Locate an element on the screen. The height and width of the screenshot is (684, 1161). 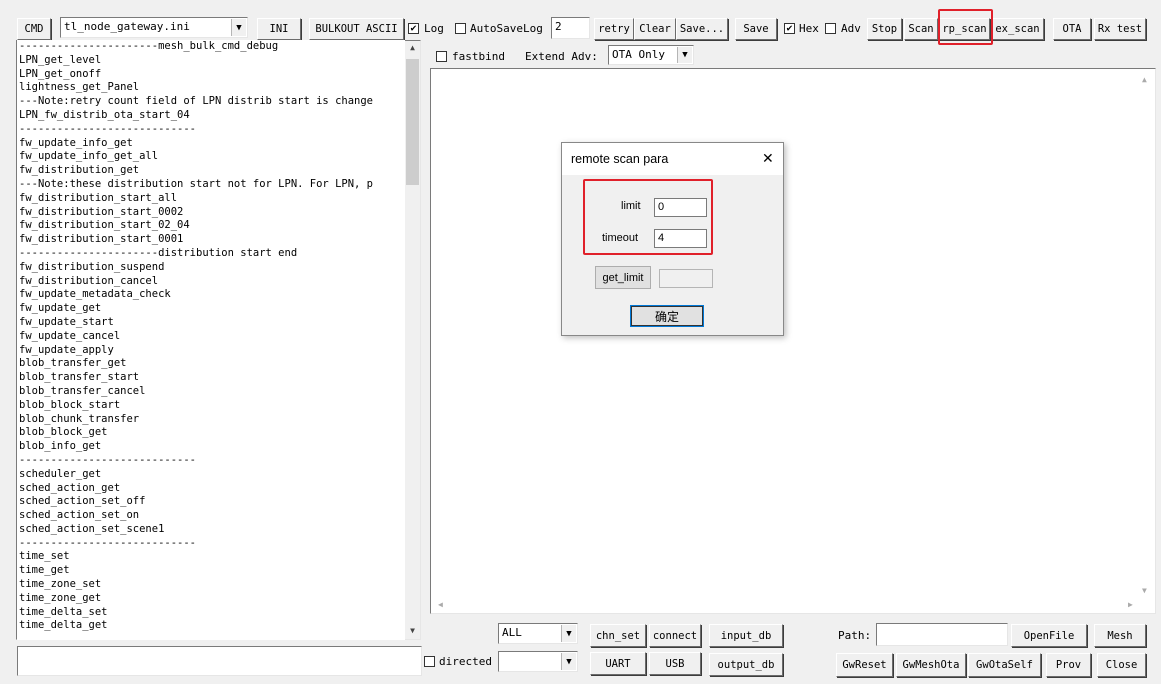
list-item: fw_update_apply is located at coordinates (211, 351).